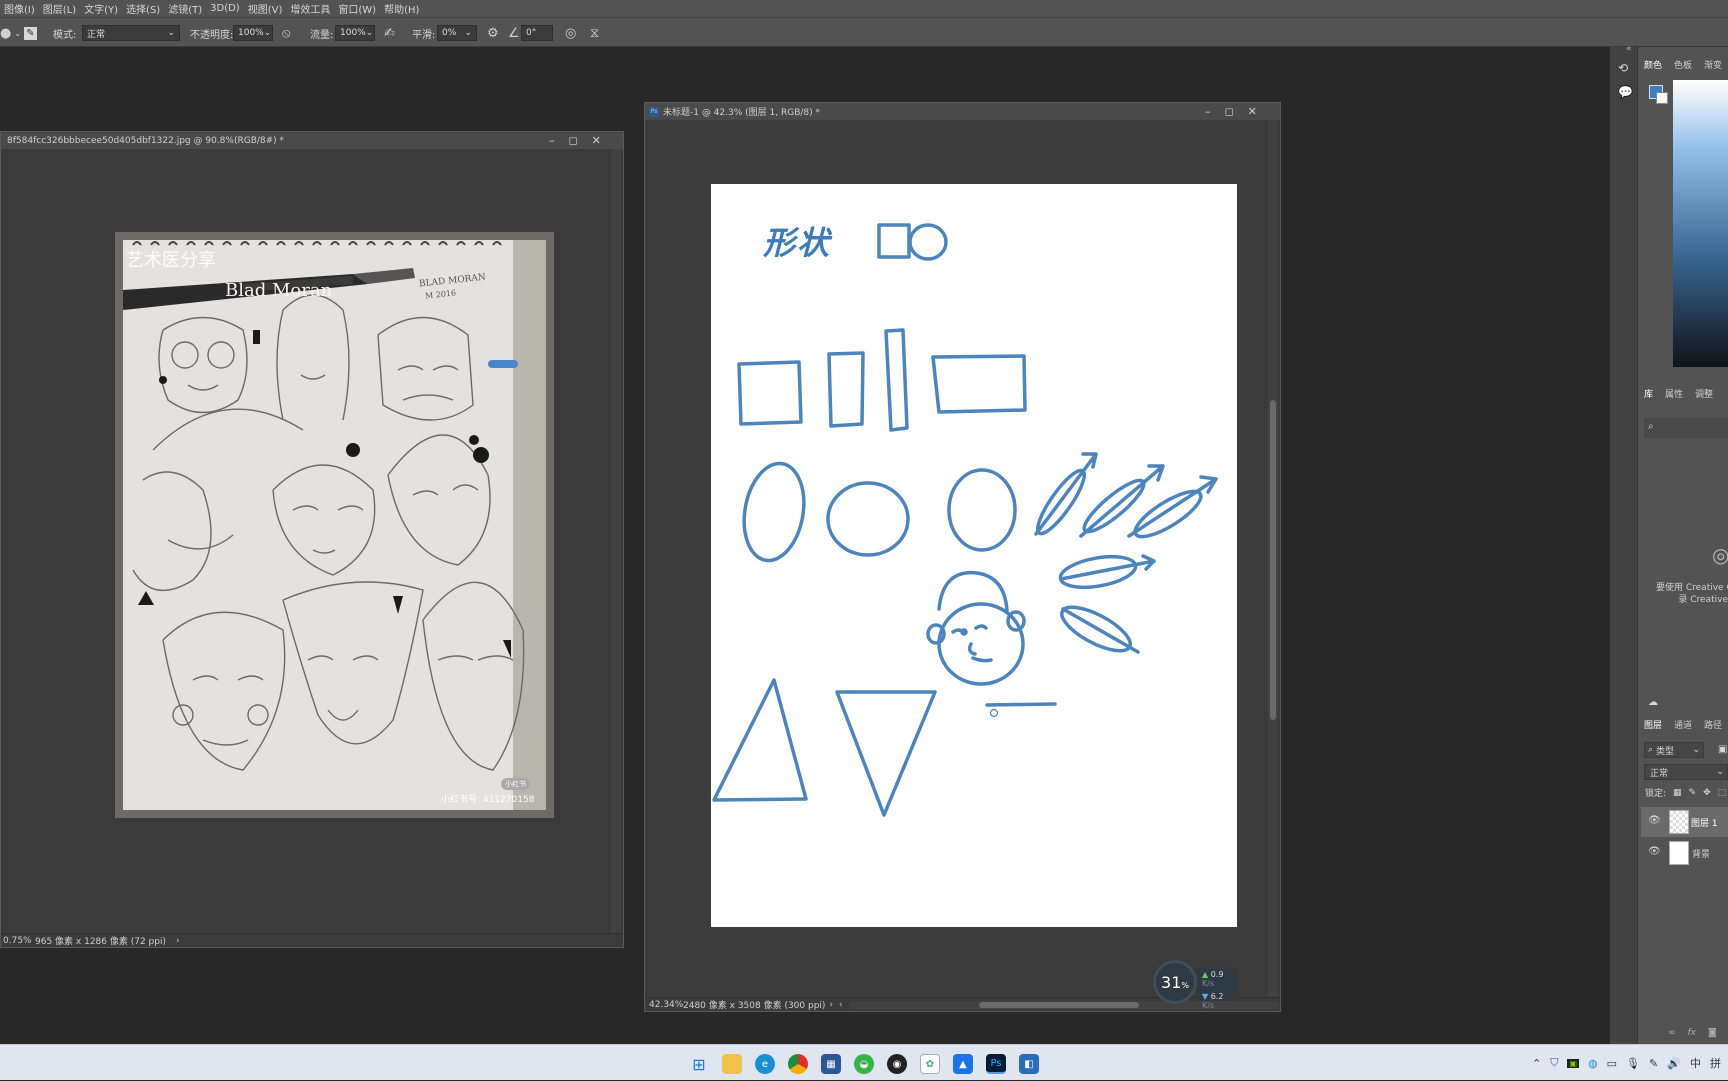  Describe the element at coordinates (1712, 1033) in the screenshot. I see `add-mask-icon: ◙` at that location.